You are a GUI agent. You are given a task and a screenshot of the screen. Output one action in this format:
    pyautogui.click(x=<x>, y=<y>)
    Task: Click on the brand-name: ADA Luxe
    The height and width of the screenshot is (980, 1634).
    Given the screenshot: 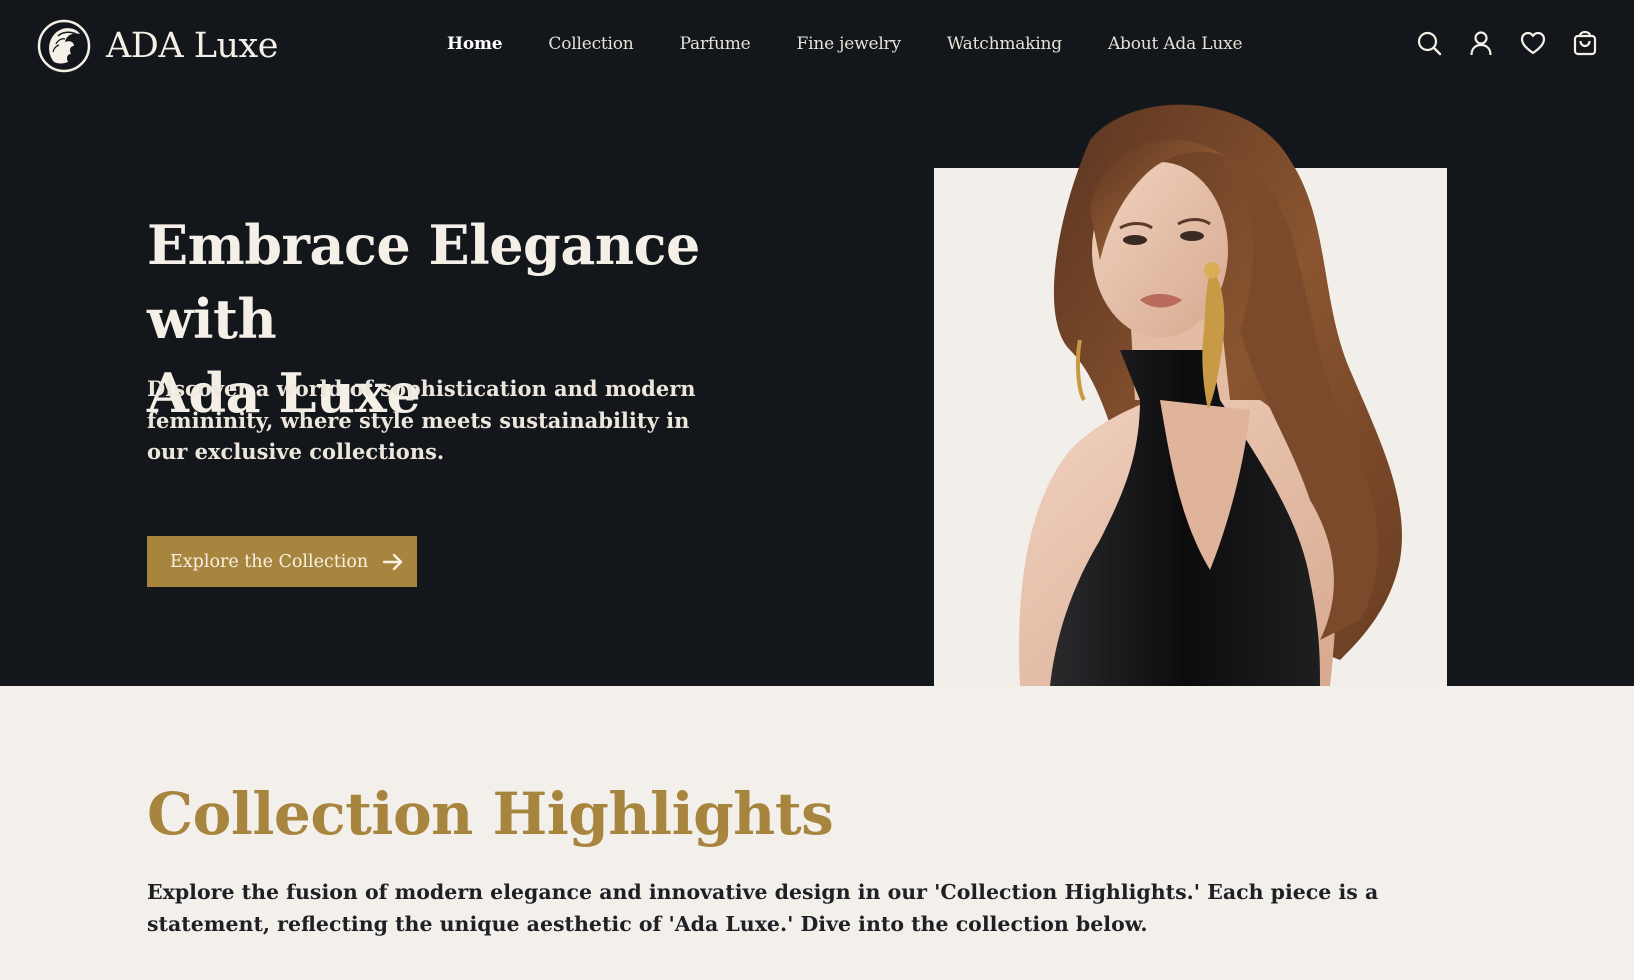 What is the action you would take?
    pyautogui.click(x=192, y=46)
    